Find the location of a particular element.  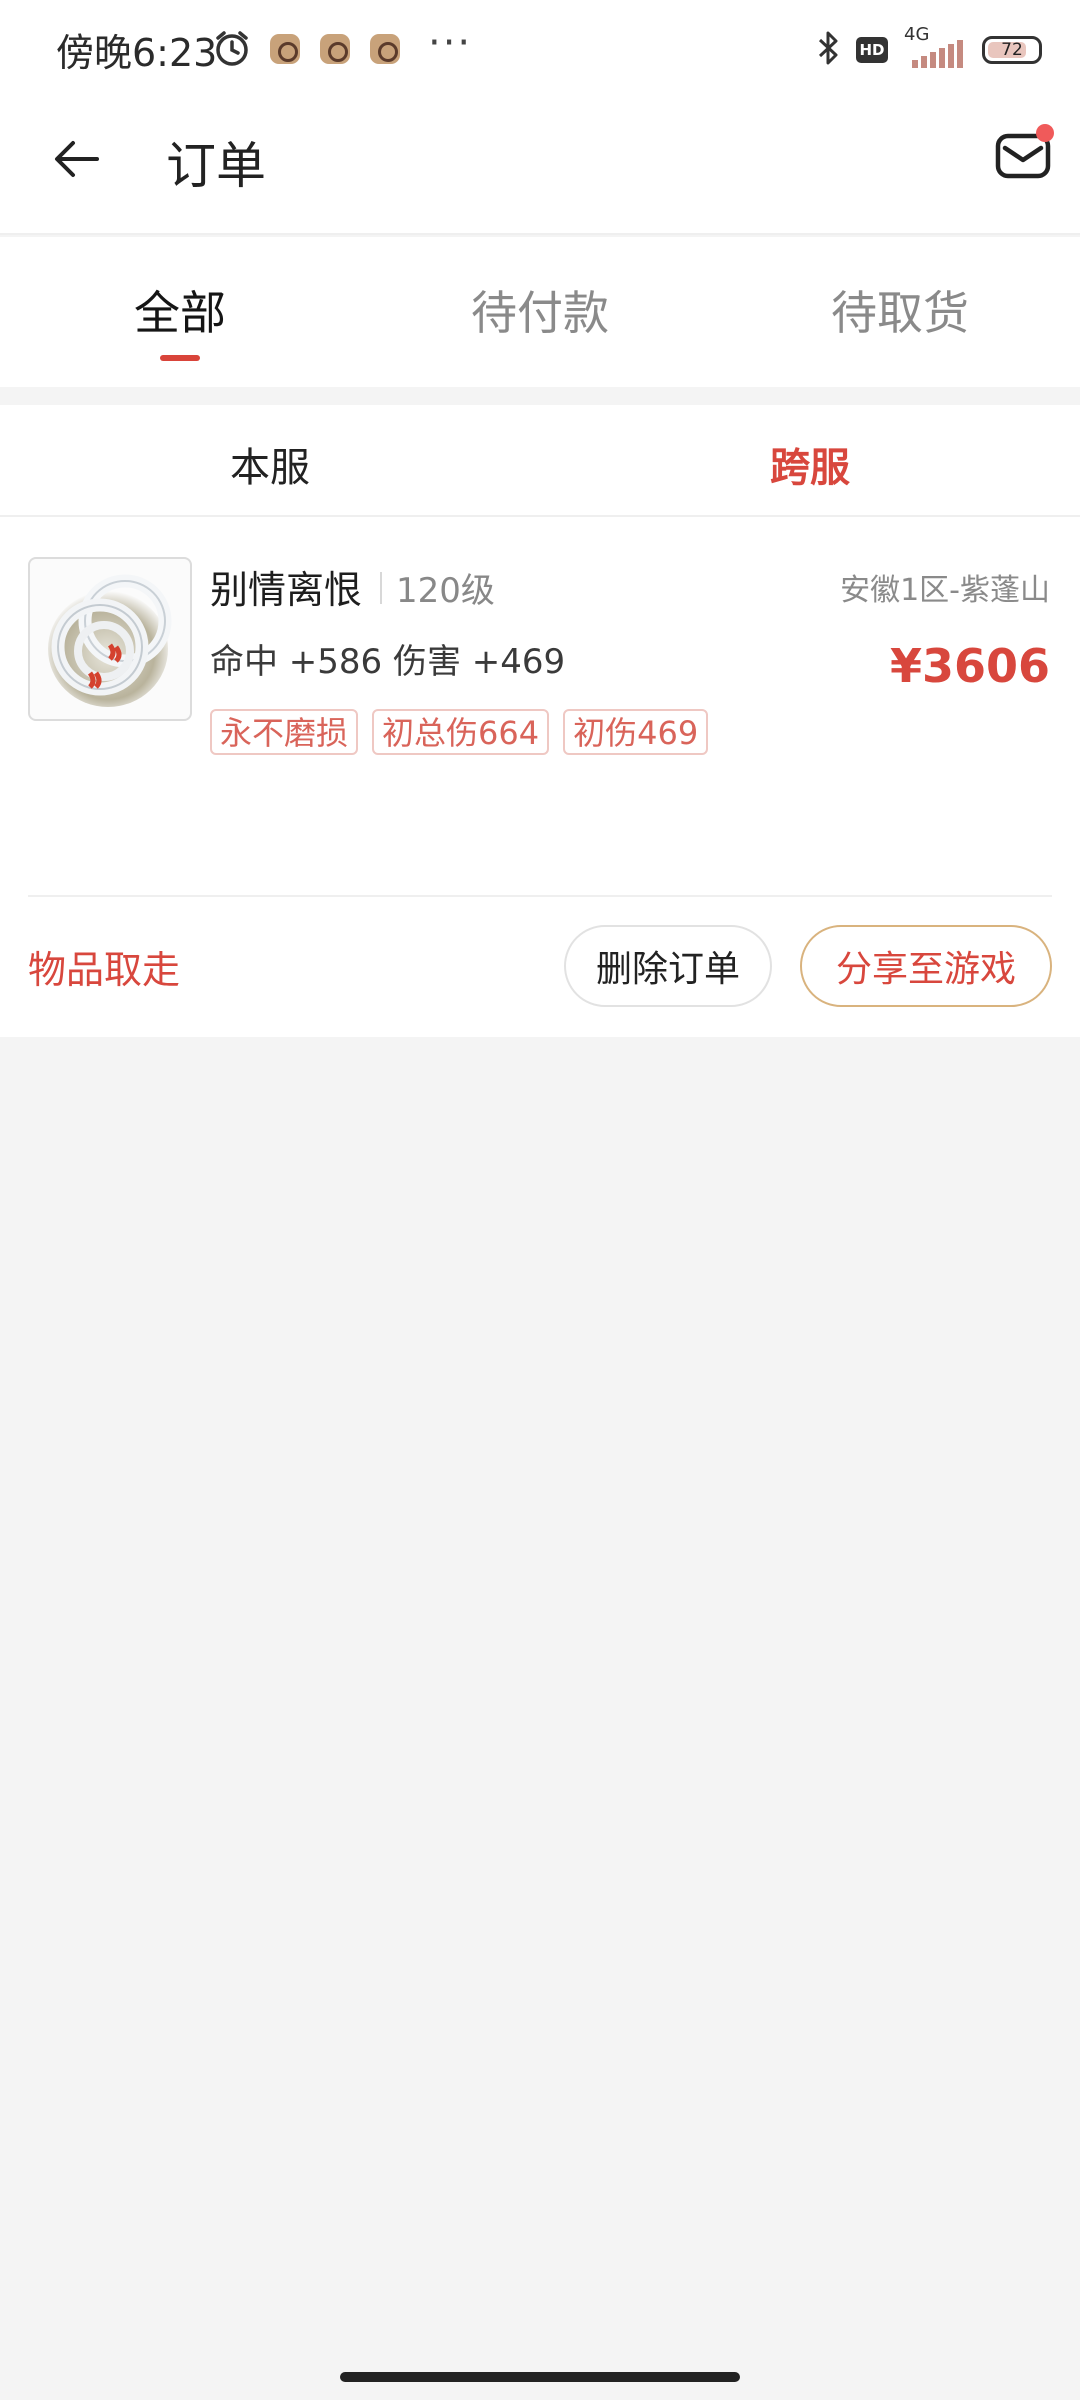

page-title: 订单 is located at coordinates (216, 166).